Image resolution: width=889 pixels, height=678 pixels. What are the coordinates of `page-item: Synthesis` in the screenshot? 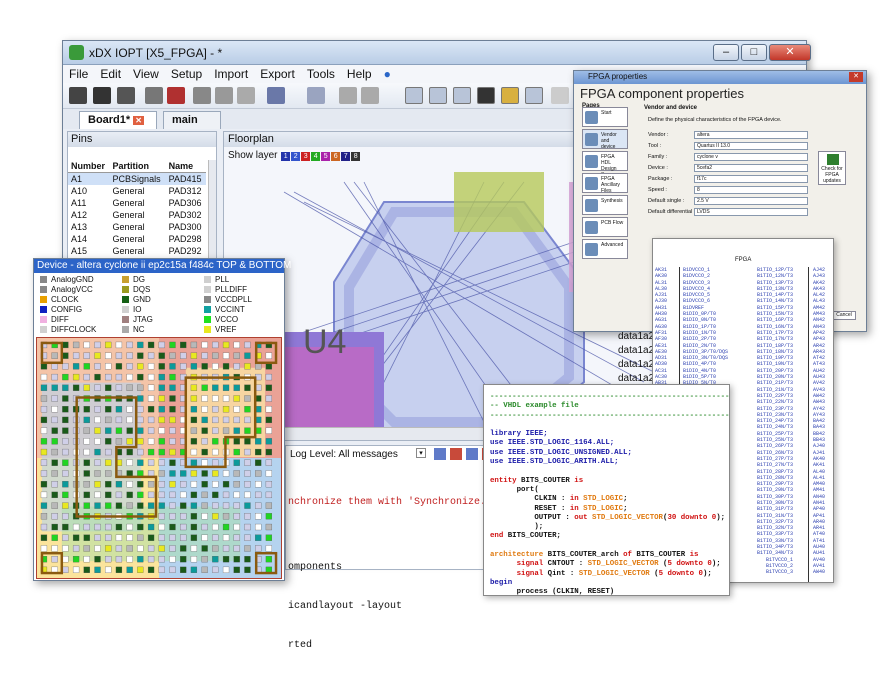 It's located at (605, 205).